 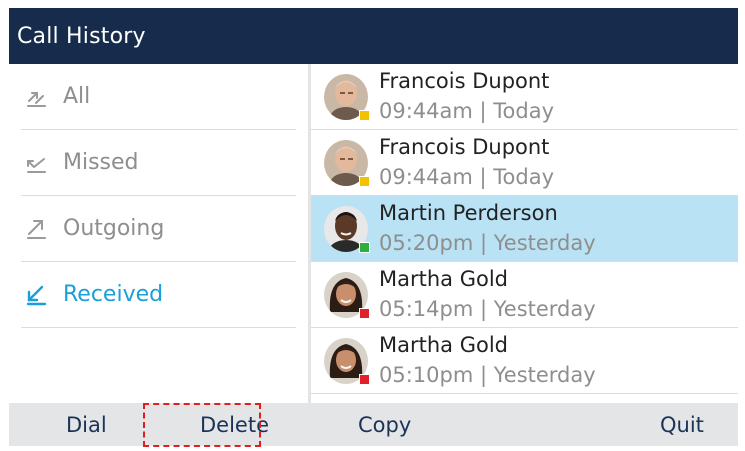 What do you see at coordinates (101, 162) in the screenshot?
I see `filter-missed-label: Missed` at bounding box center [101, 162].